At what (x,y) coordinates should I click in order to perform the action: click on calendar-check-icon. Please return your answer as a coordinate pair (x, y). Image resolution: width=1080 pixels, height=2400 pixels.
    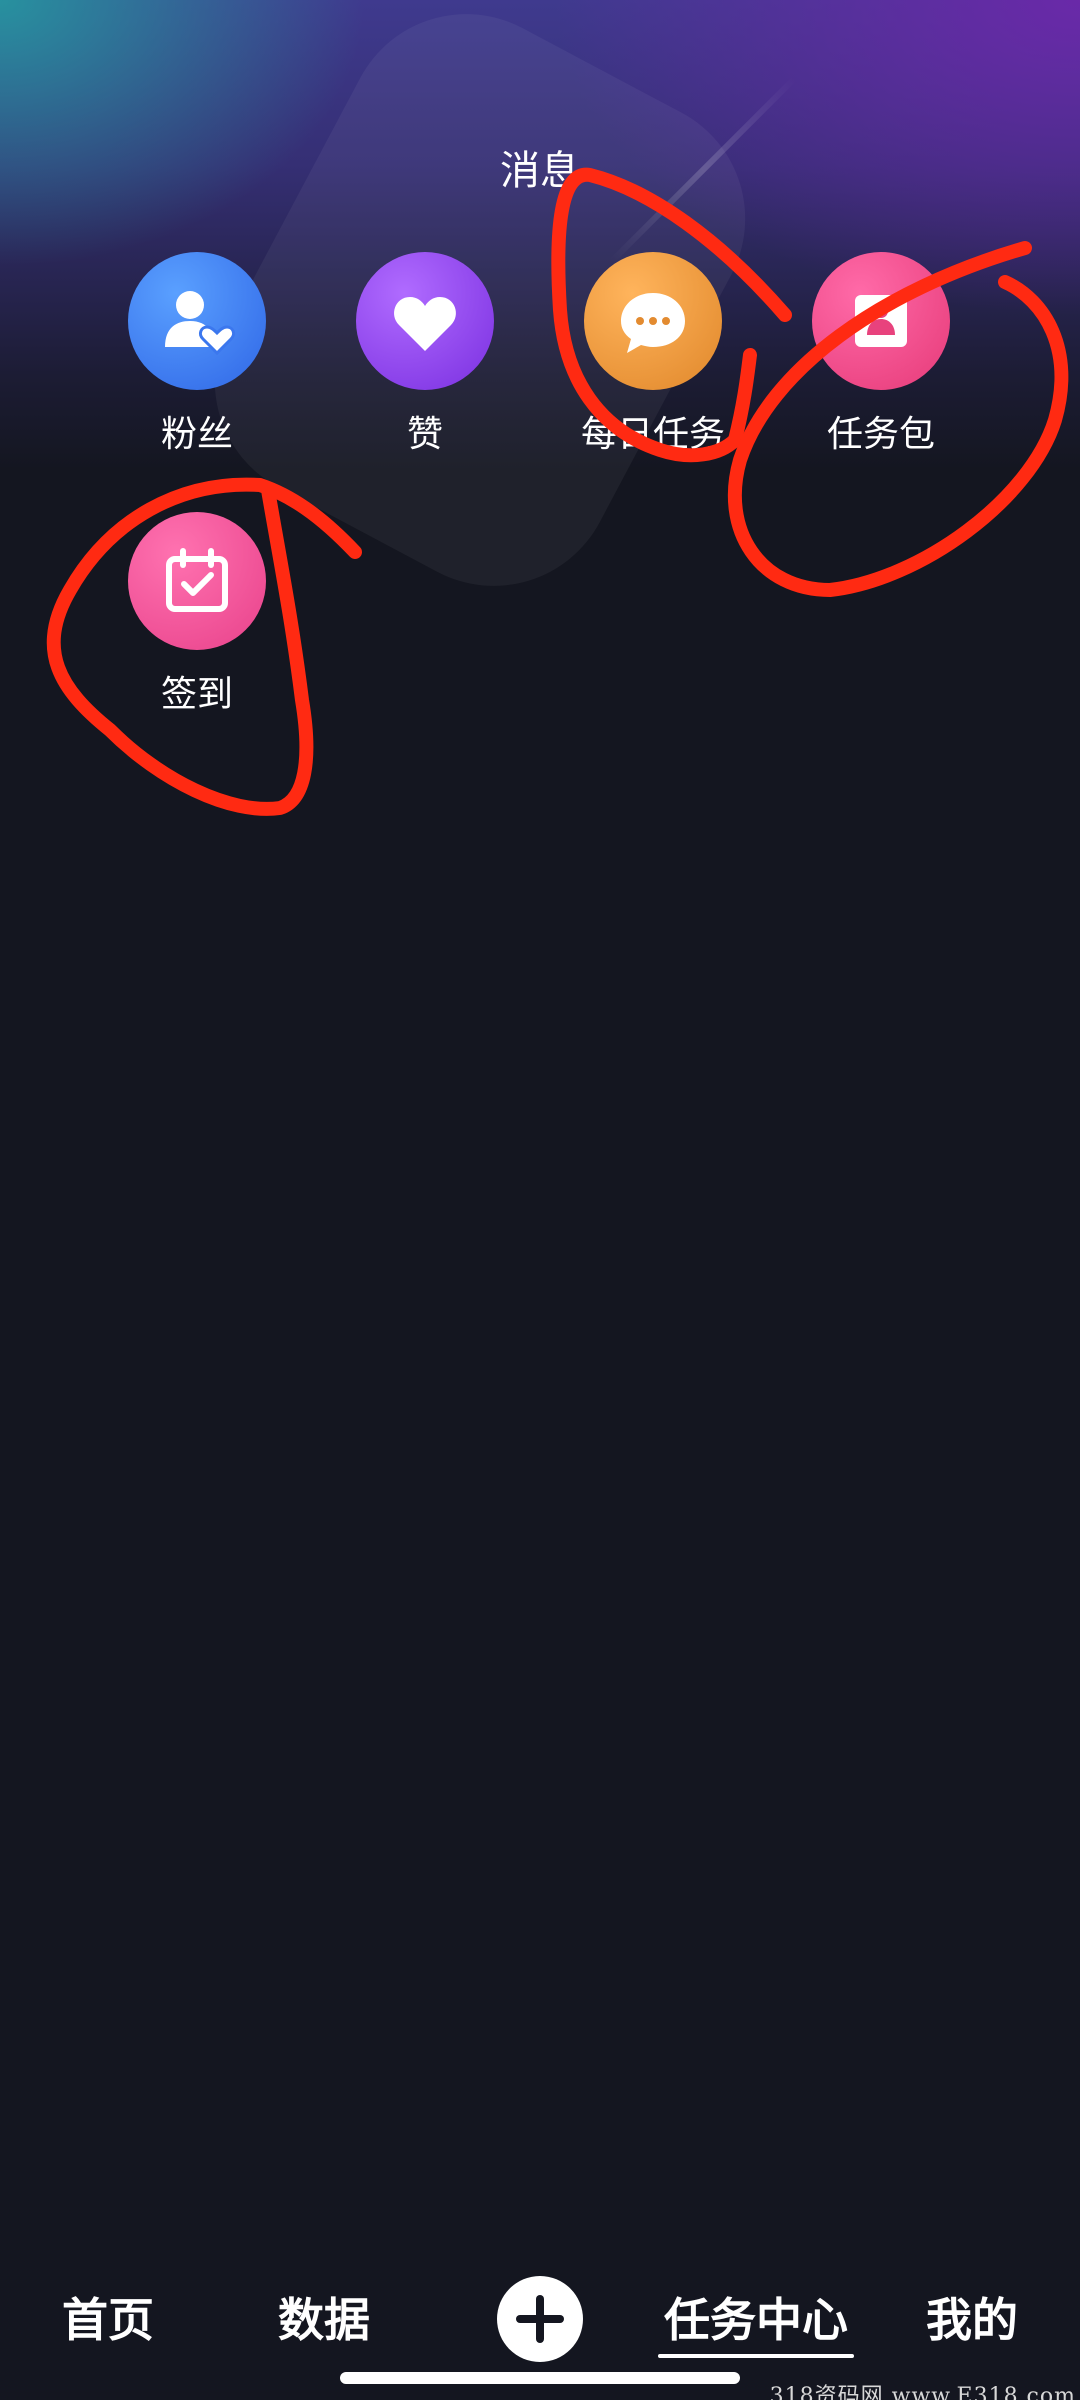
    Looking at the image, I should click on (197, 581).